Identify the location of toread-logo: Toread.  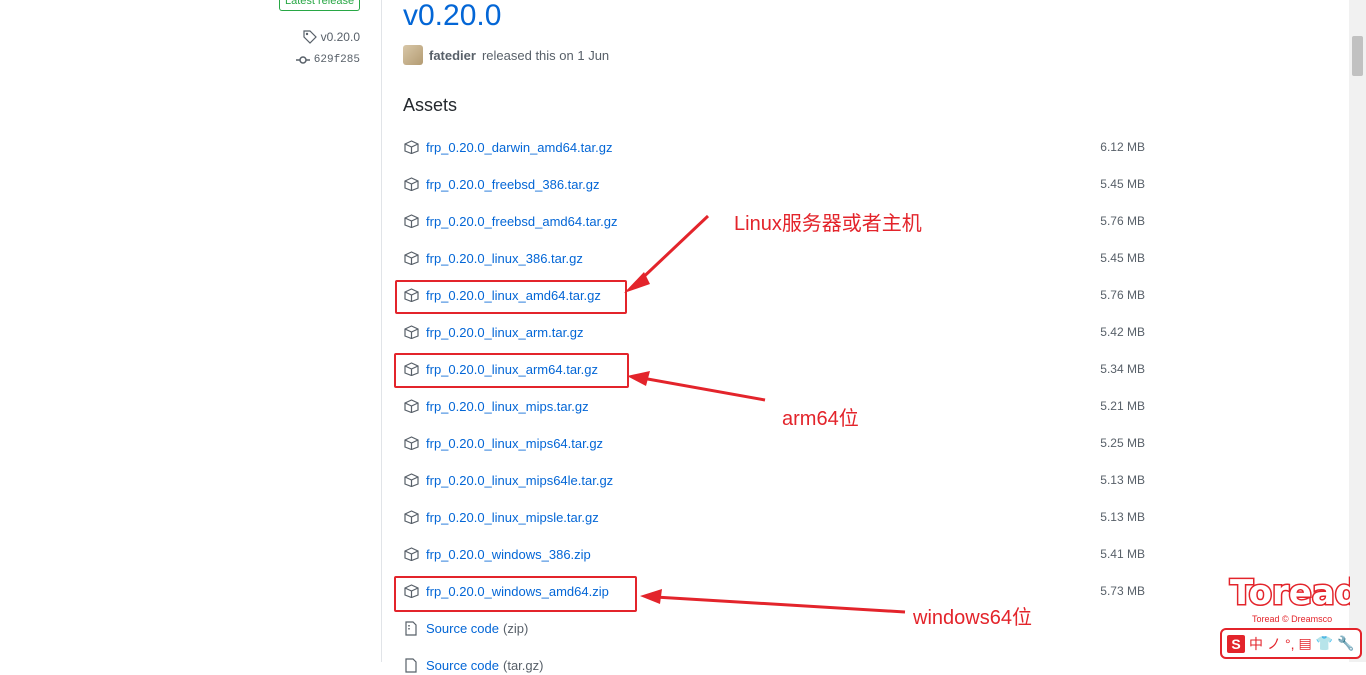
(1290, 593).